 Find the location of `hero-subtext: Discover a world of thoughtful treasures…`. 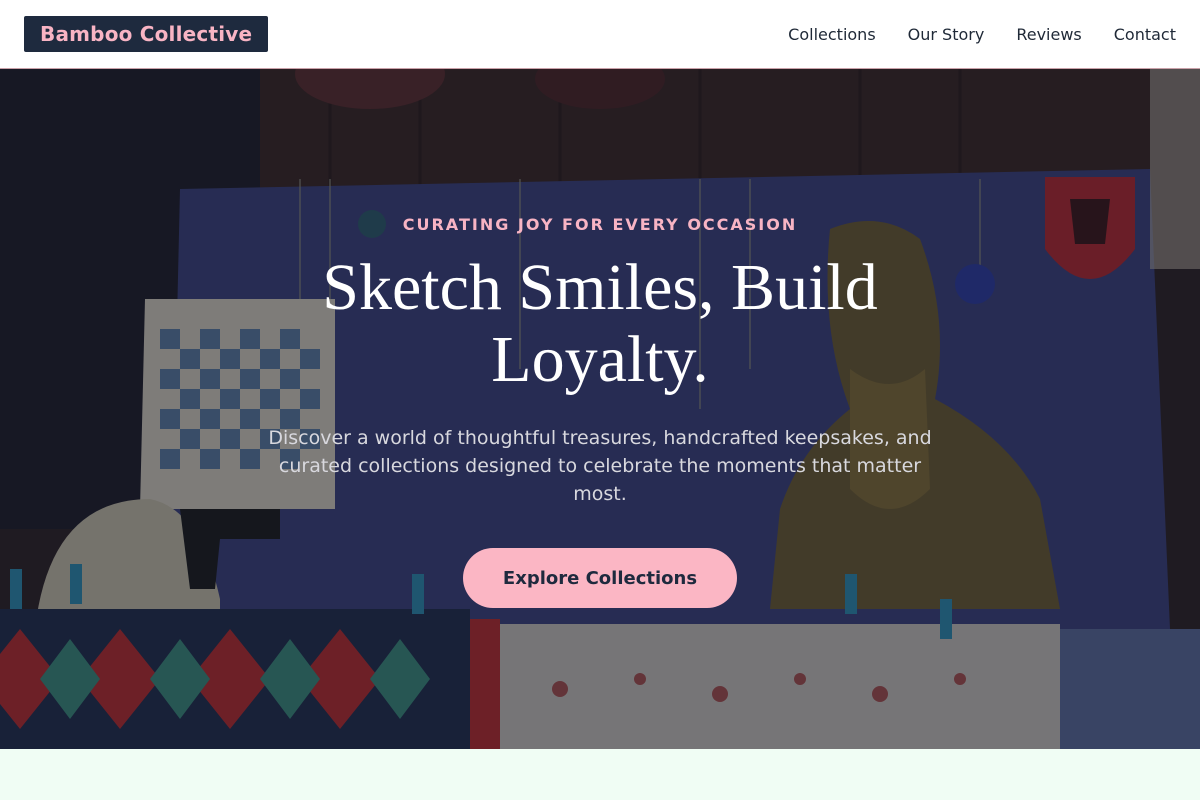

hero-subtext: Discover a world of thoughtful treasures… is located at coordinates (600, 466).